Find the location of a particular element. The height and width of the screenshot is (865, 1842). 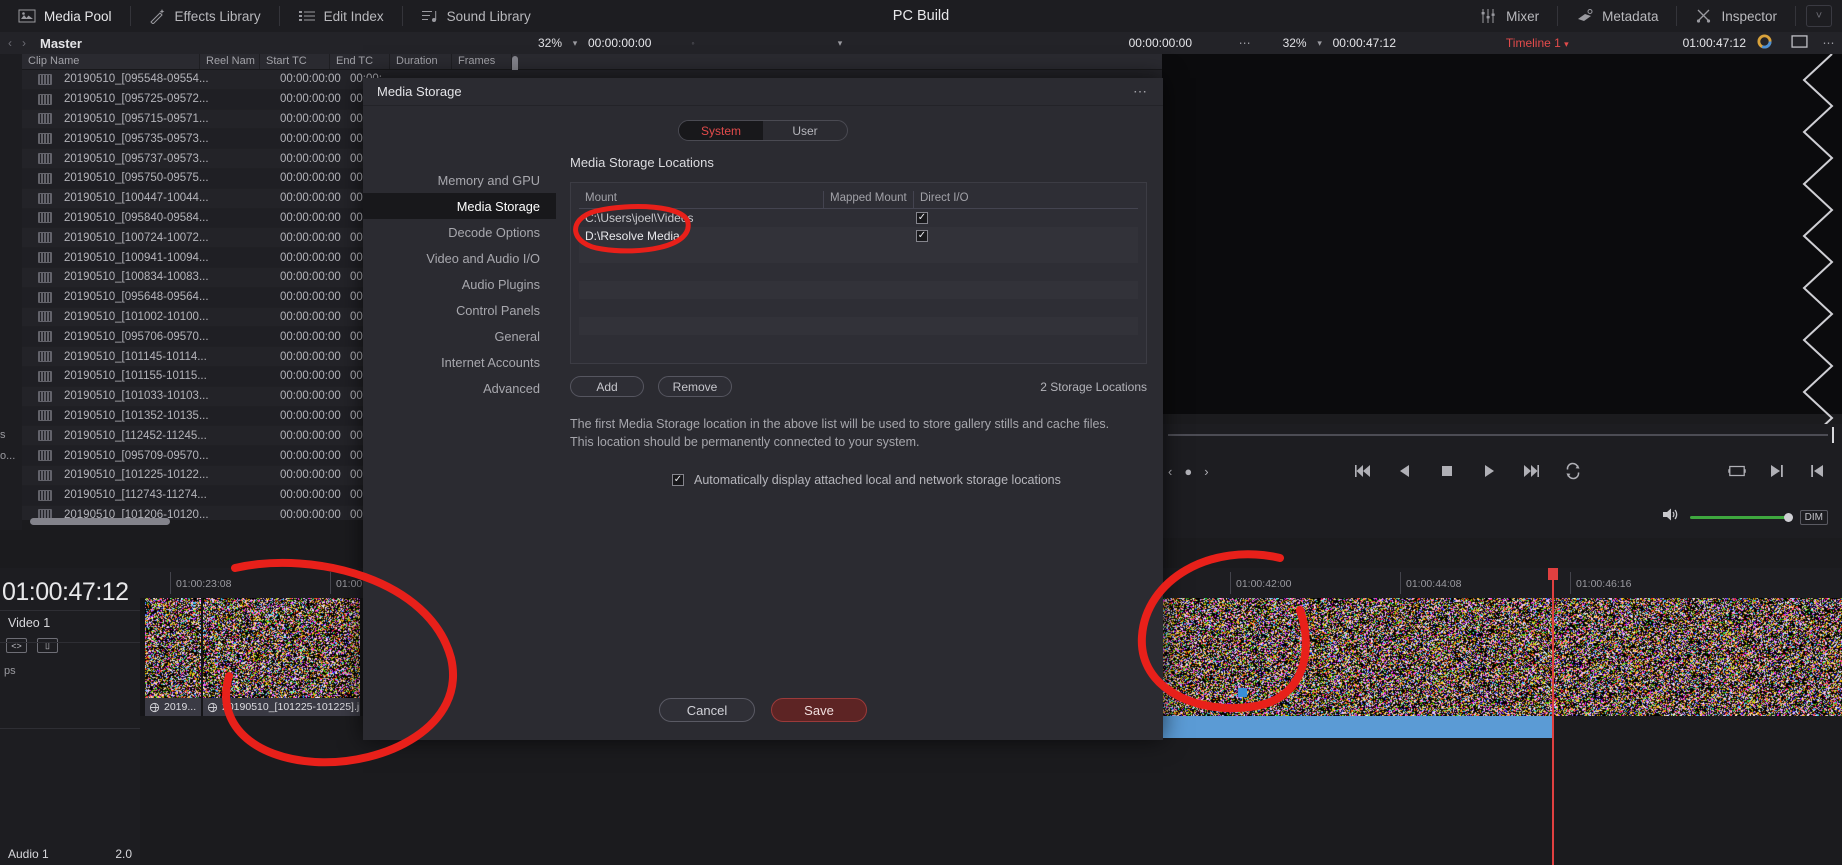

clip-thumbnail is located at coordinates (1502, 657).